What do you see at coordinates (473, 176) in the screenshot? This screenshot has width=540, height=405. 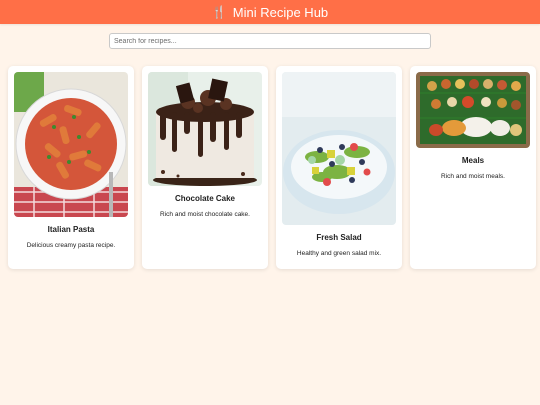 I see `recipe-description: Rich and moist meals.` at bounding box center [473, 176].